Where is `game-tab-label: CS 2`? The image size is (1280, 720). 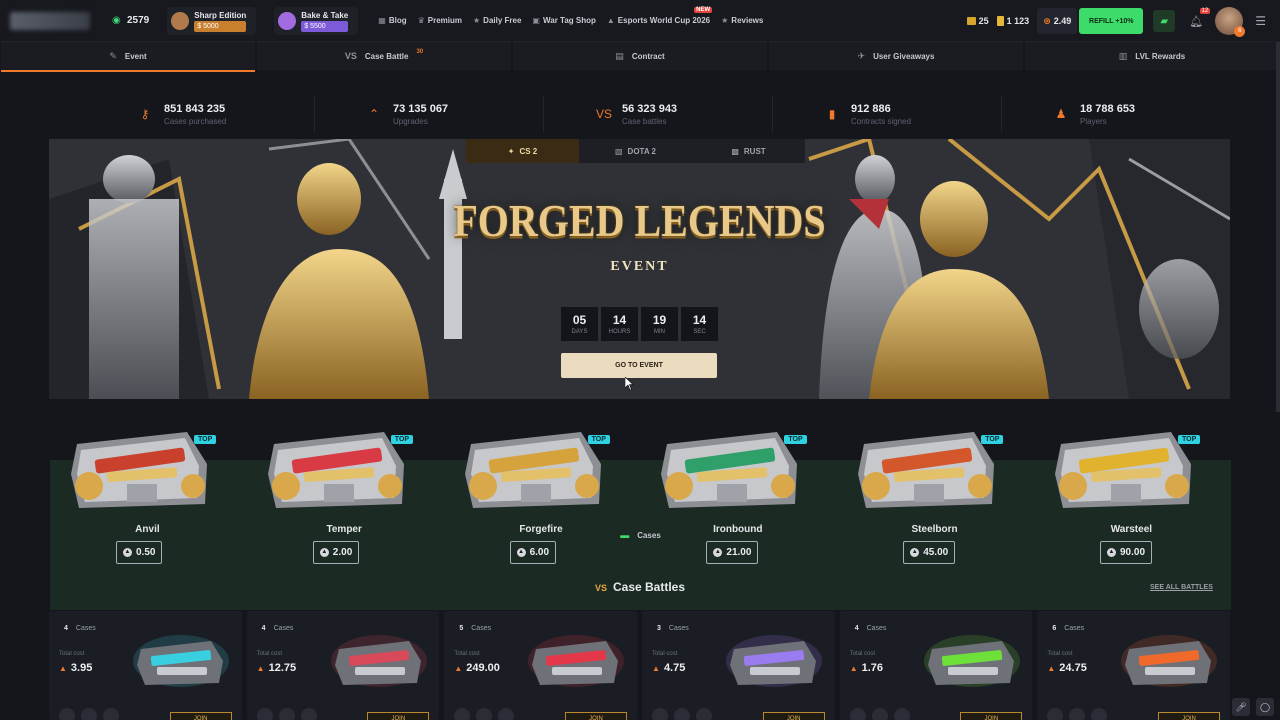
game-tab-label: CS 2 is located at coordinates (528, 151).